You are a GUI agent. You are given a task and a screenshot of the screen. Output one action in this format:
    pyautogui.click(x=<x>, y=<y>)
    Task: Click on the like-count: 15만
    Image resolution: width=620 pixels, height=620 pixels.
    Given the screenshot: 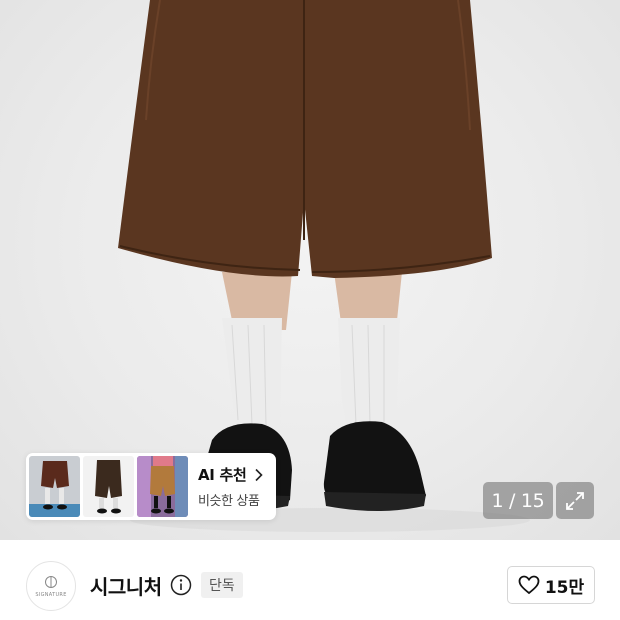 What is the action you would take?
    pyautogui.click(x=564, y=587)
    